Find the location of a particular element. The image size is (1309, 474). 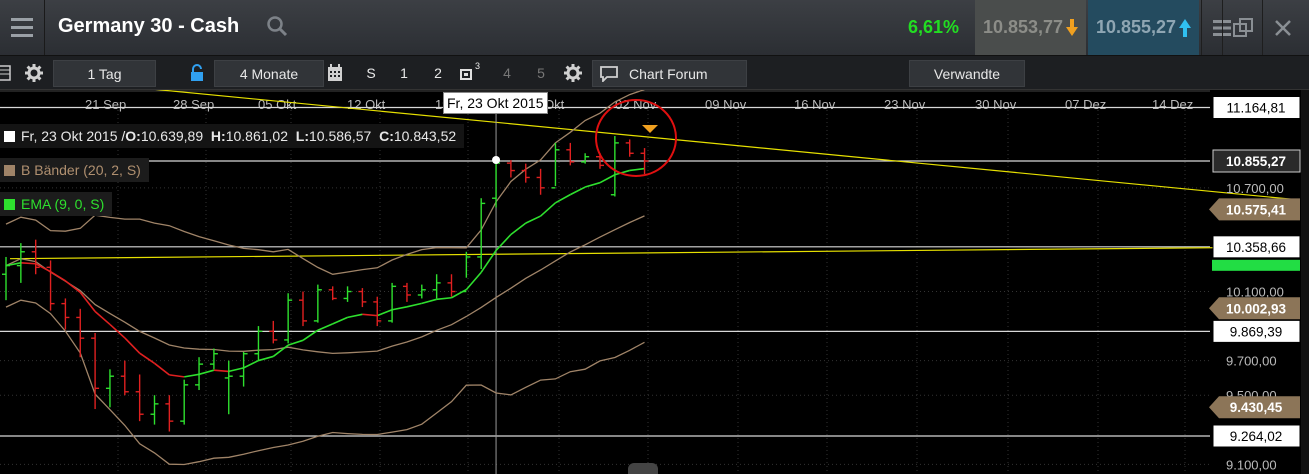

open-value: 10.639,89 is located at coordinates (172, 136).